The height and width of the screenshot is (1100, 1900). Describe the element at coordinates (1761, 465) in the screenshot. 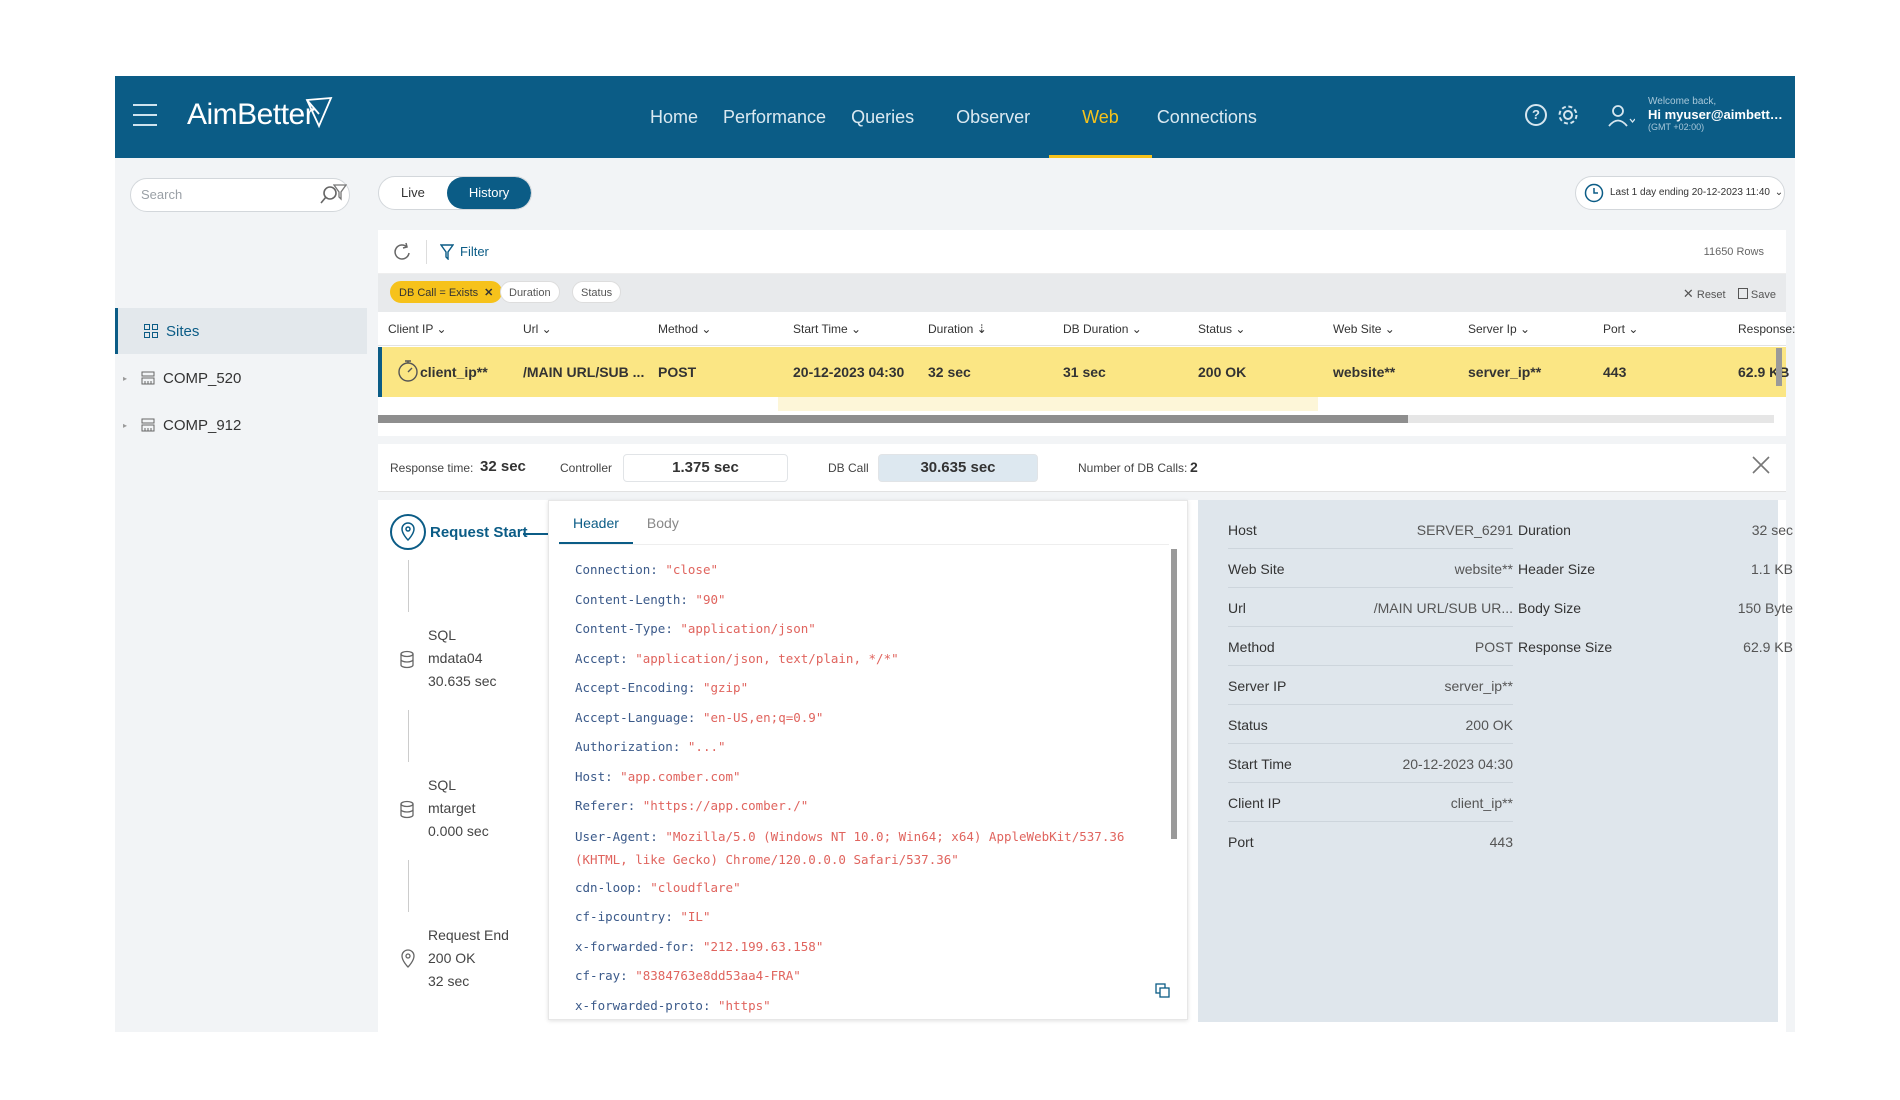

I see `close-icon` at that location.